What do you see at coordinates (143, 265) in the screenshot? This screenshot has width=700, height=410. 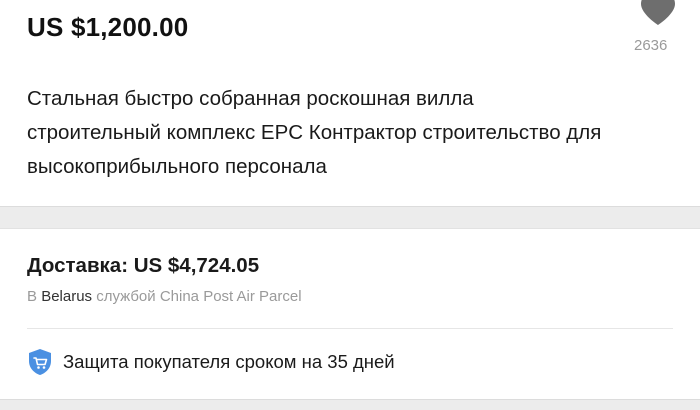 I see `shipping-cost: Доставка: US $4,724.05` at bounding box center [143, 265].